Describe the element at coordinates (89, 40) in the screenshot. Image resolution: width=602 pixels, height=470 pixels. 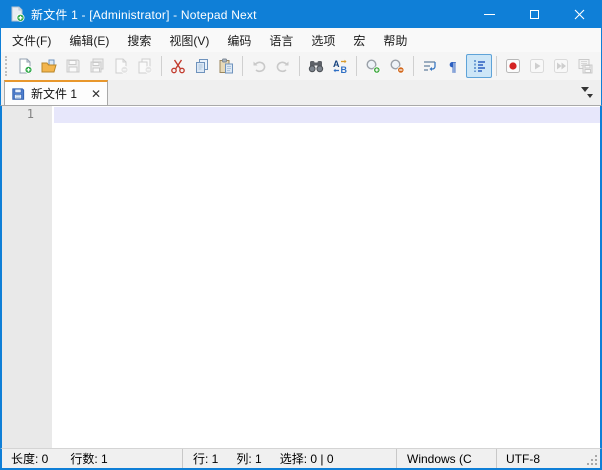
I see `menu-edit: 编辑(E)` at that location.